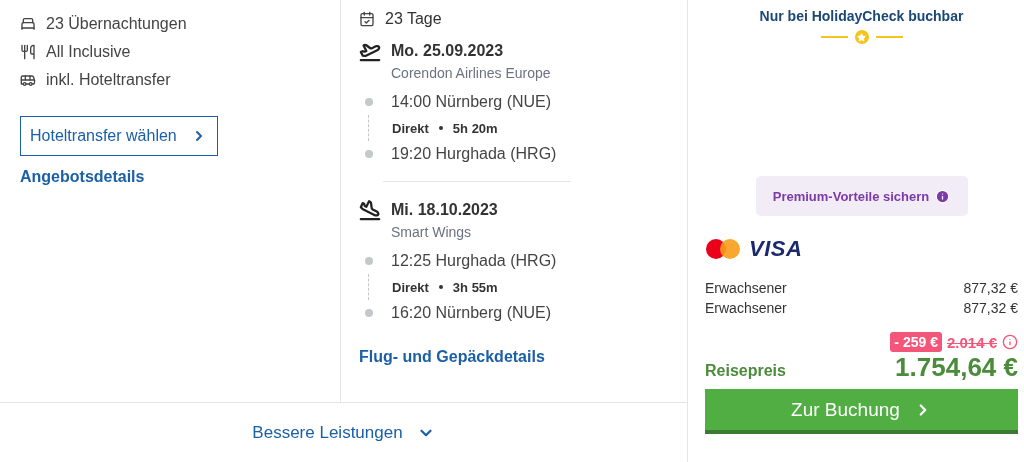 This screenshot has width=1024, height=462. What do you see at coordinates (119, 136) in the screenshot?
I see `transfer-button: Hoteltransfer wählen` at bounding box center [119, 136].